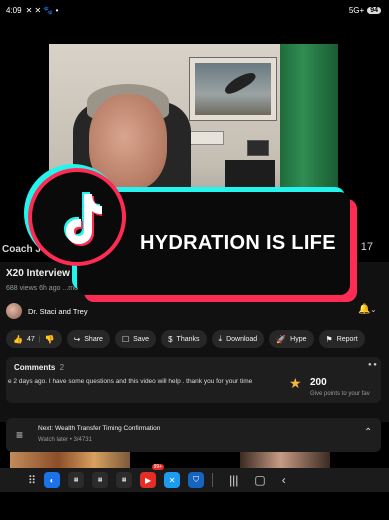 Image resolution: width=389 pixels, height=520 pixels. What do you see at coordinates (158, 467) in the screenshot?
I see `notification-badge: 99+` at bounding box center [158, 467].